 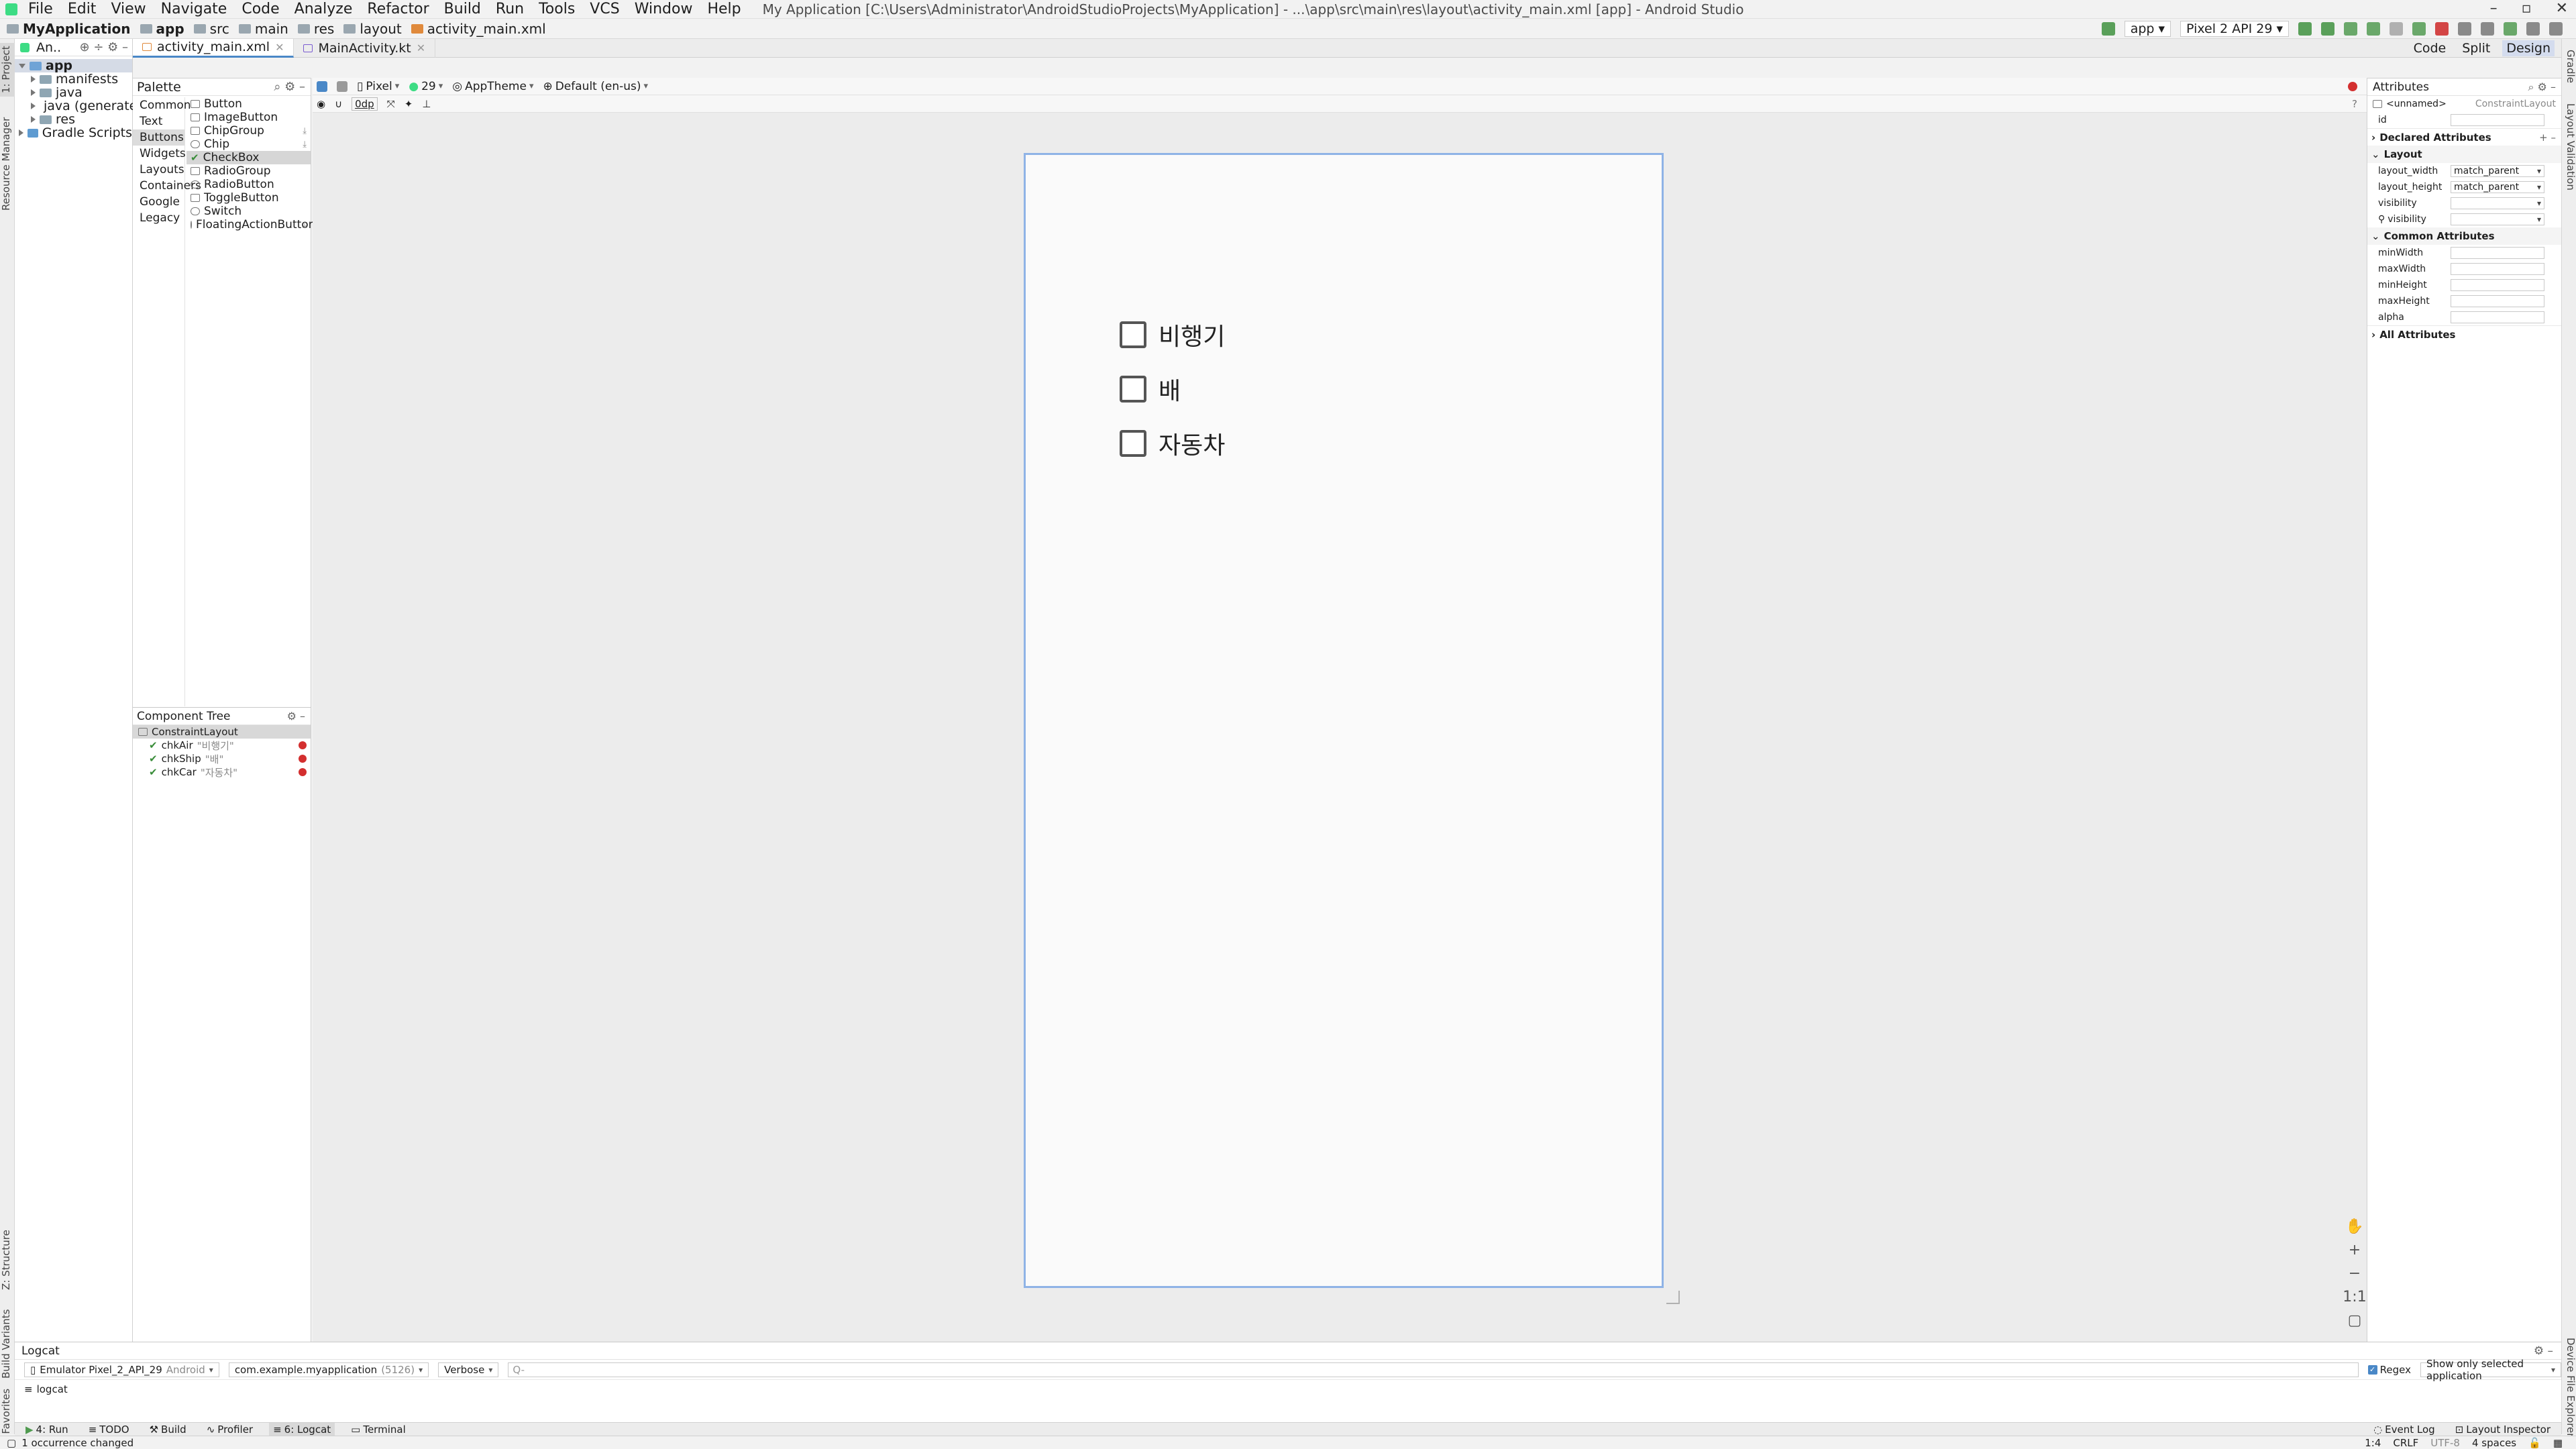 What do you see at coordinates (2354, 1297) in the screenshot?
I see `zoom-actual-icon: 1:1` at bounding box center [2354, 1297].